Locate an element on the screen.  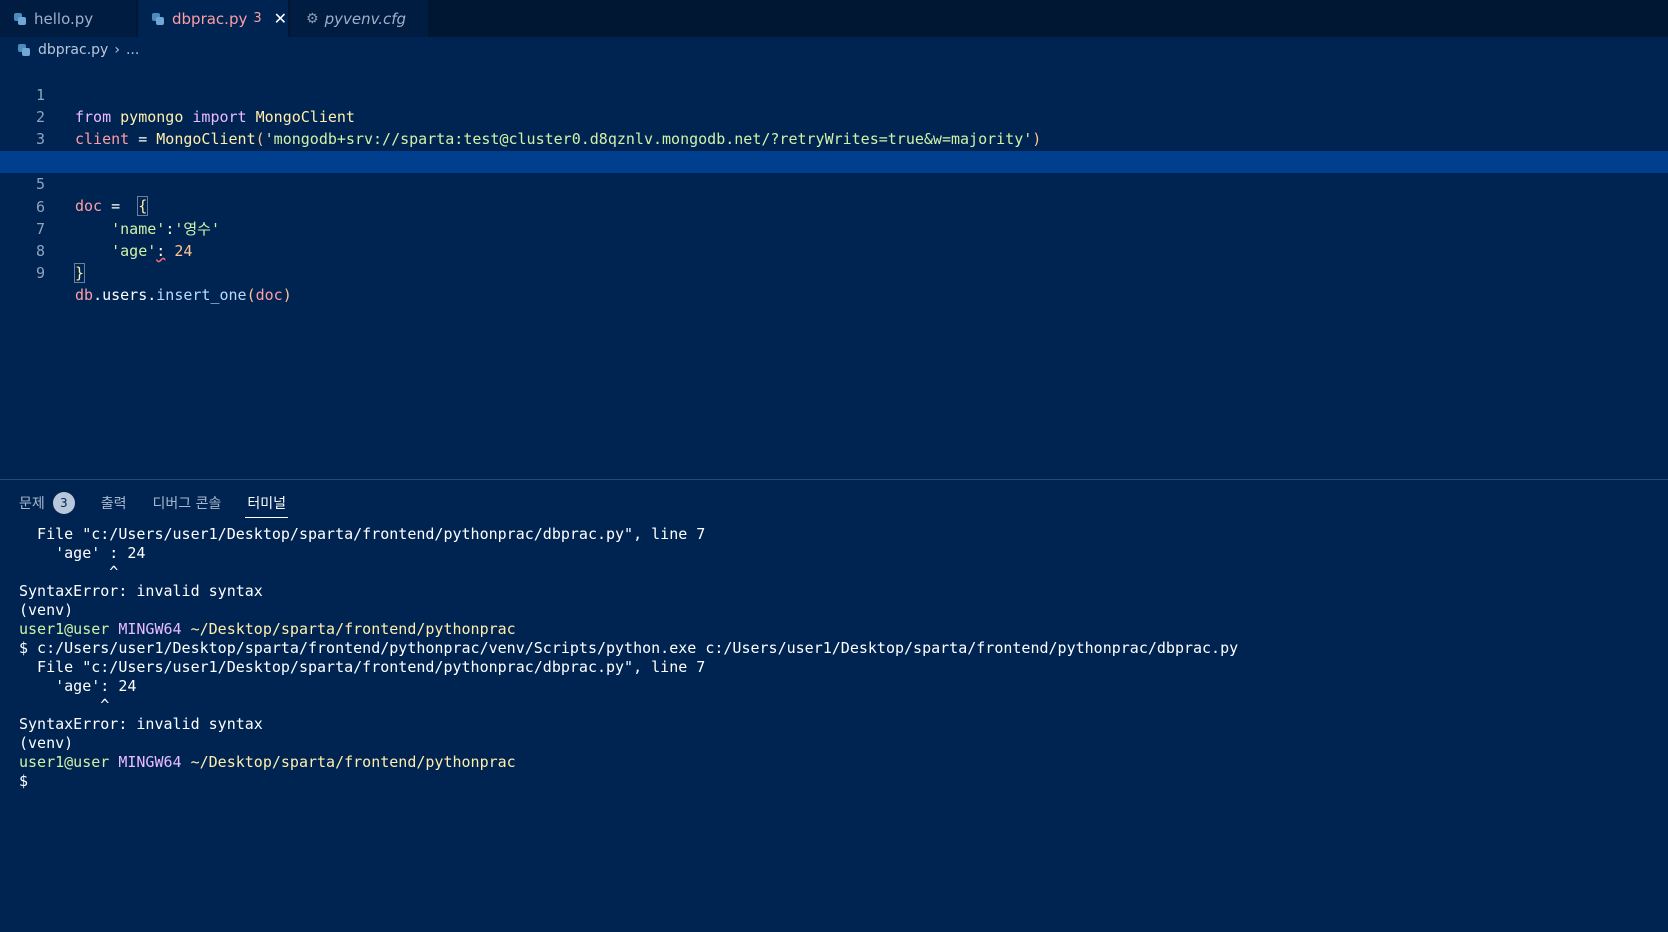
problem-count-badge: 3 is located at coordinates (257, 18).